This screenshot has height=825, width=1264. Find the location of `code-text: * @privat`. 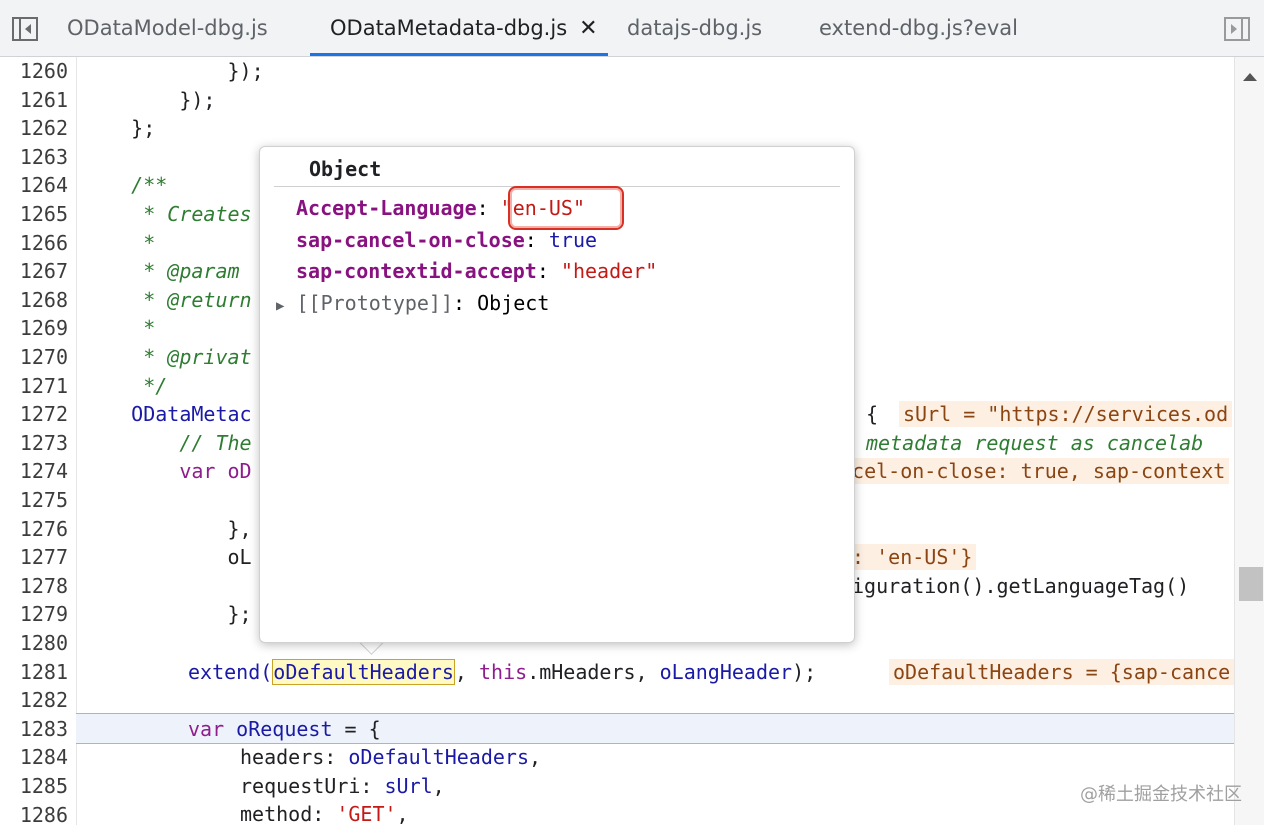

code-text: * @privat is located at coordinates (167, 357).